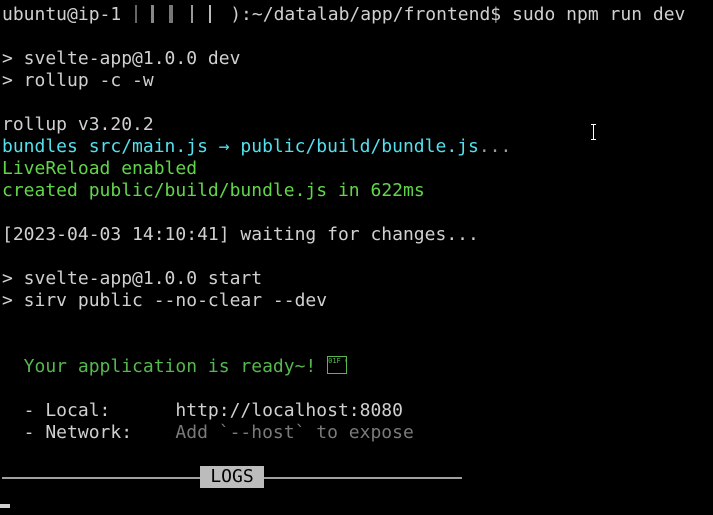 The width and height of the screenshot is (713, 515). Describe the element at coordinates (89, 432) in the screenshot. I see `network-label: - Network:` at that location.